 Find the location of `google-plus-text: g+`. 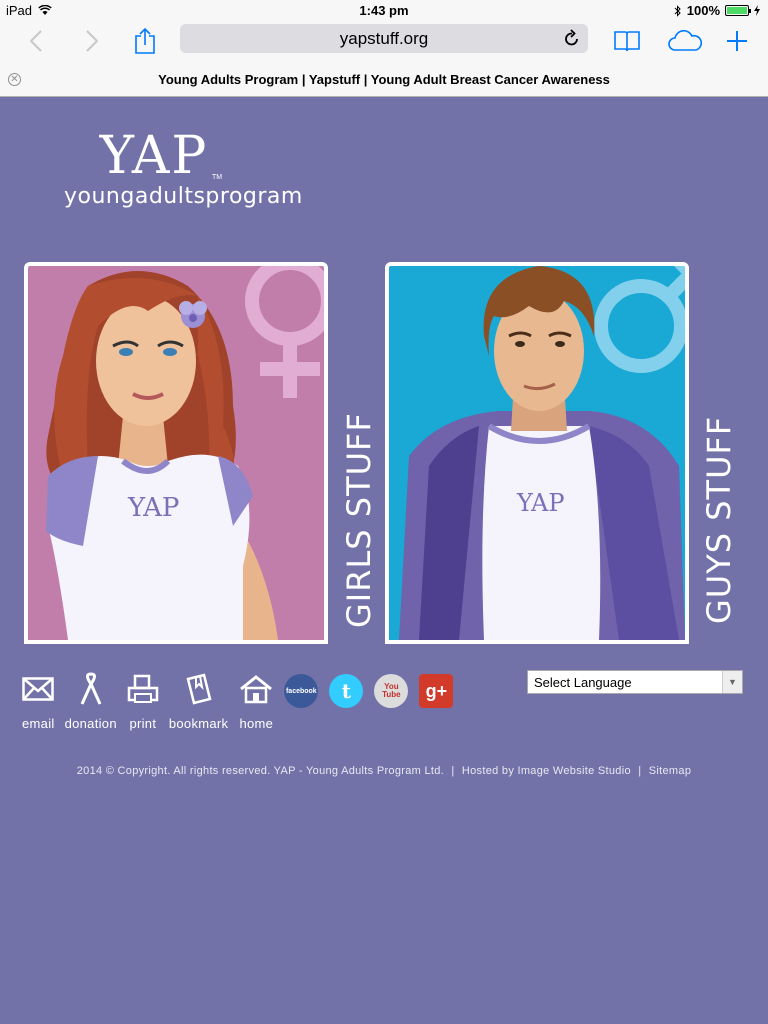

google-plus-text: g+ is located at coordinates (436, 690).